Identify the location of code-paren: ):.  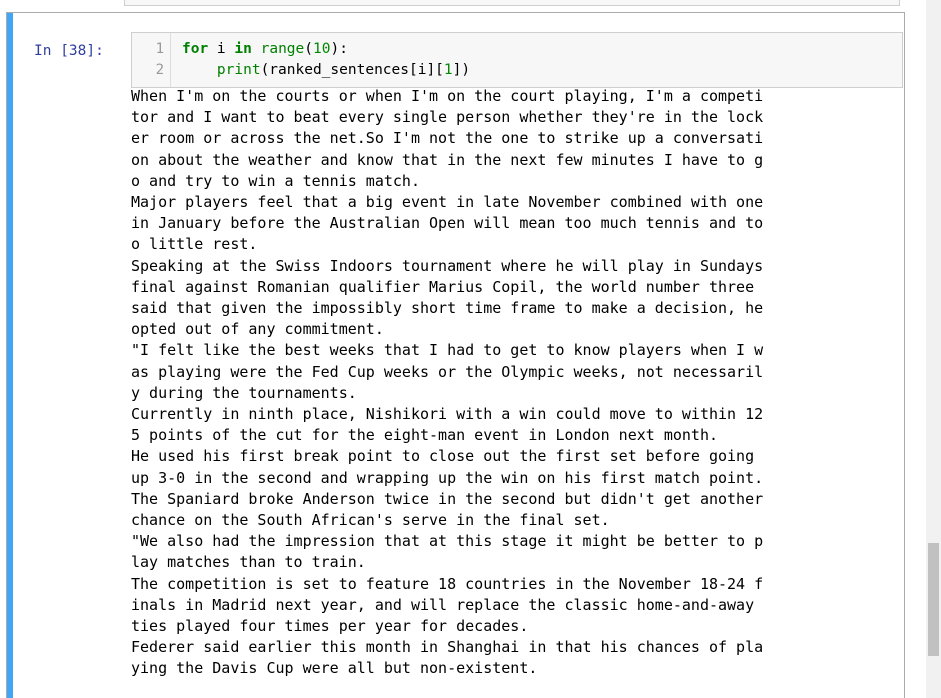
(339, 49).